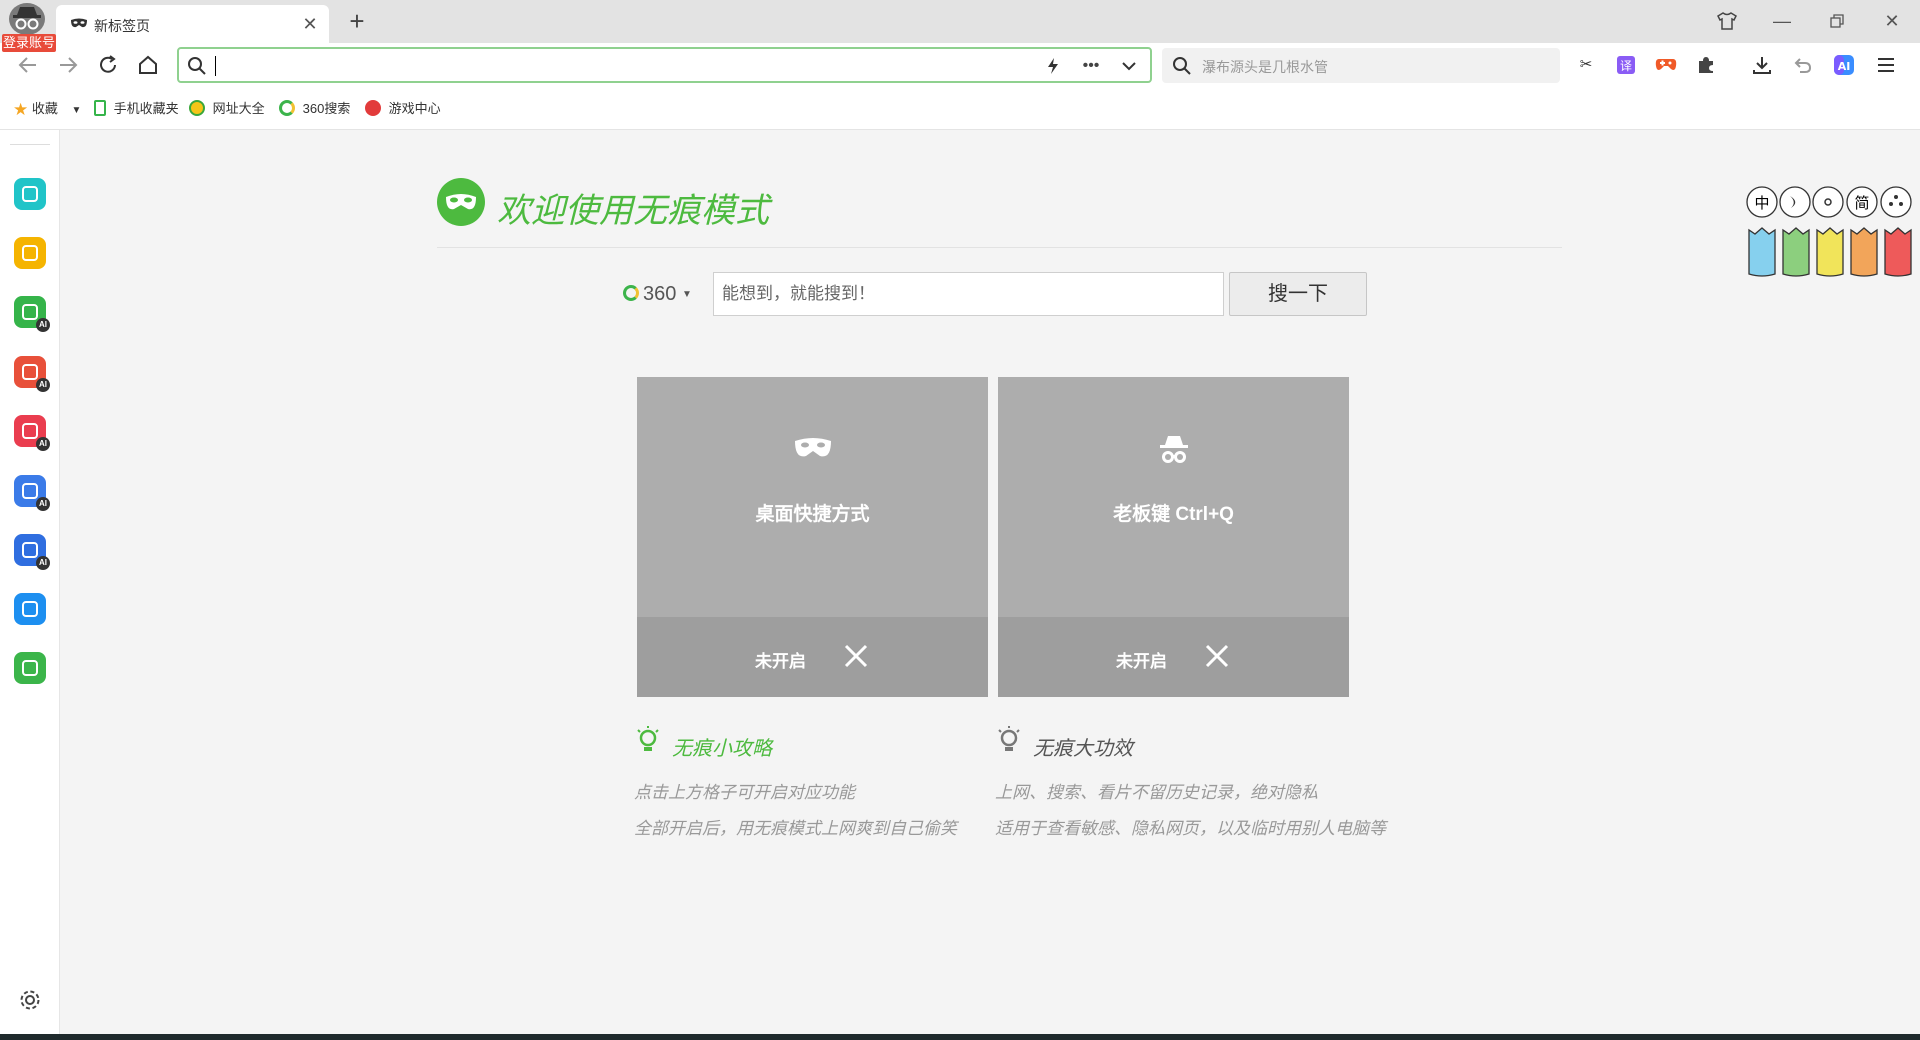 The width and height of the screenshot is (1920, 1040). I want to click on sidebar-item-ai-doc: AI, so click(32, 552).